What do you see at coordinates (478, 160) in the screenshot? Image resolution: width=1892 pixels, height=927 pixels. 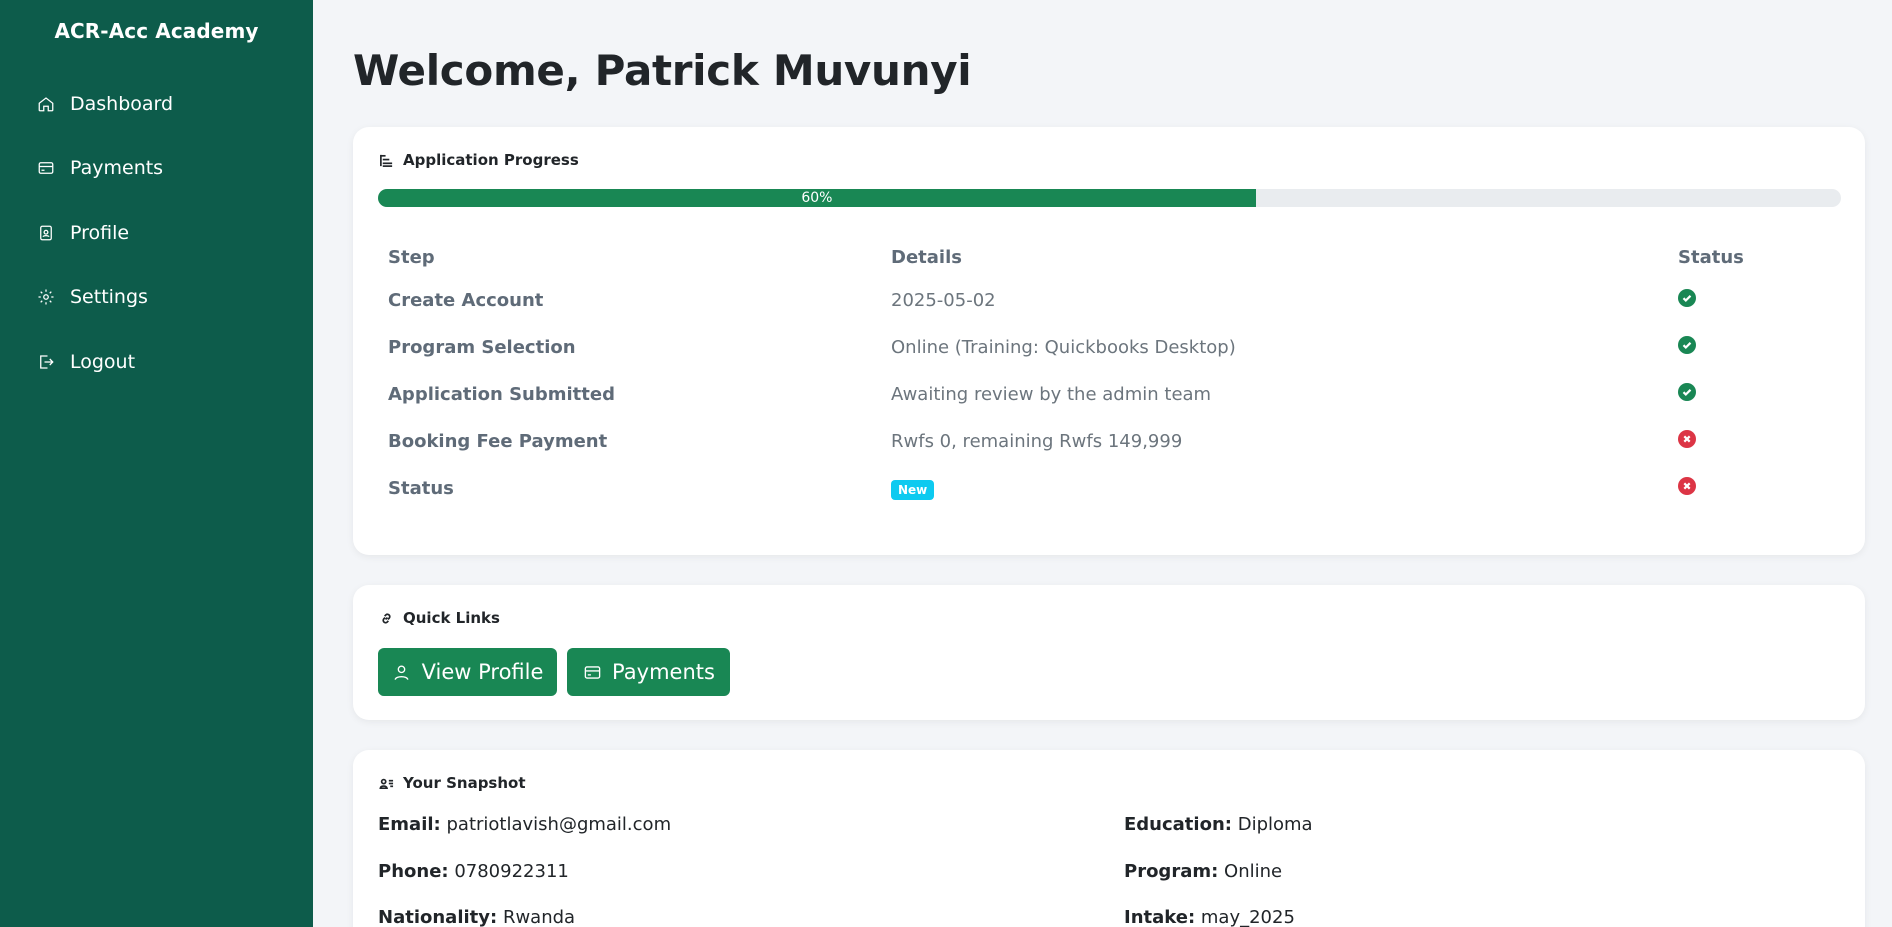 I see `application-progress-title: Application Progress` at bounding box center [478, 160].